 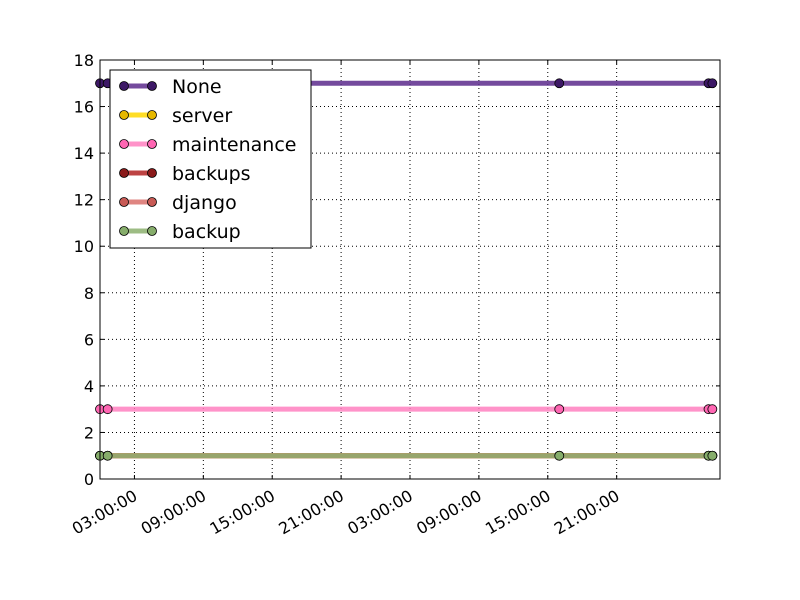 What do you see at coordinates (204, 203) in the screenshot?
I see `legend-label: django` at bounding box center [204, 203].